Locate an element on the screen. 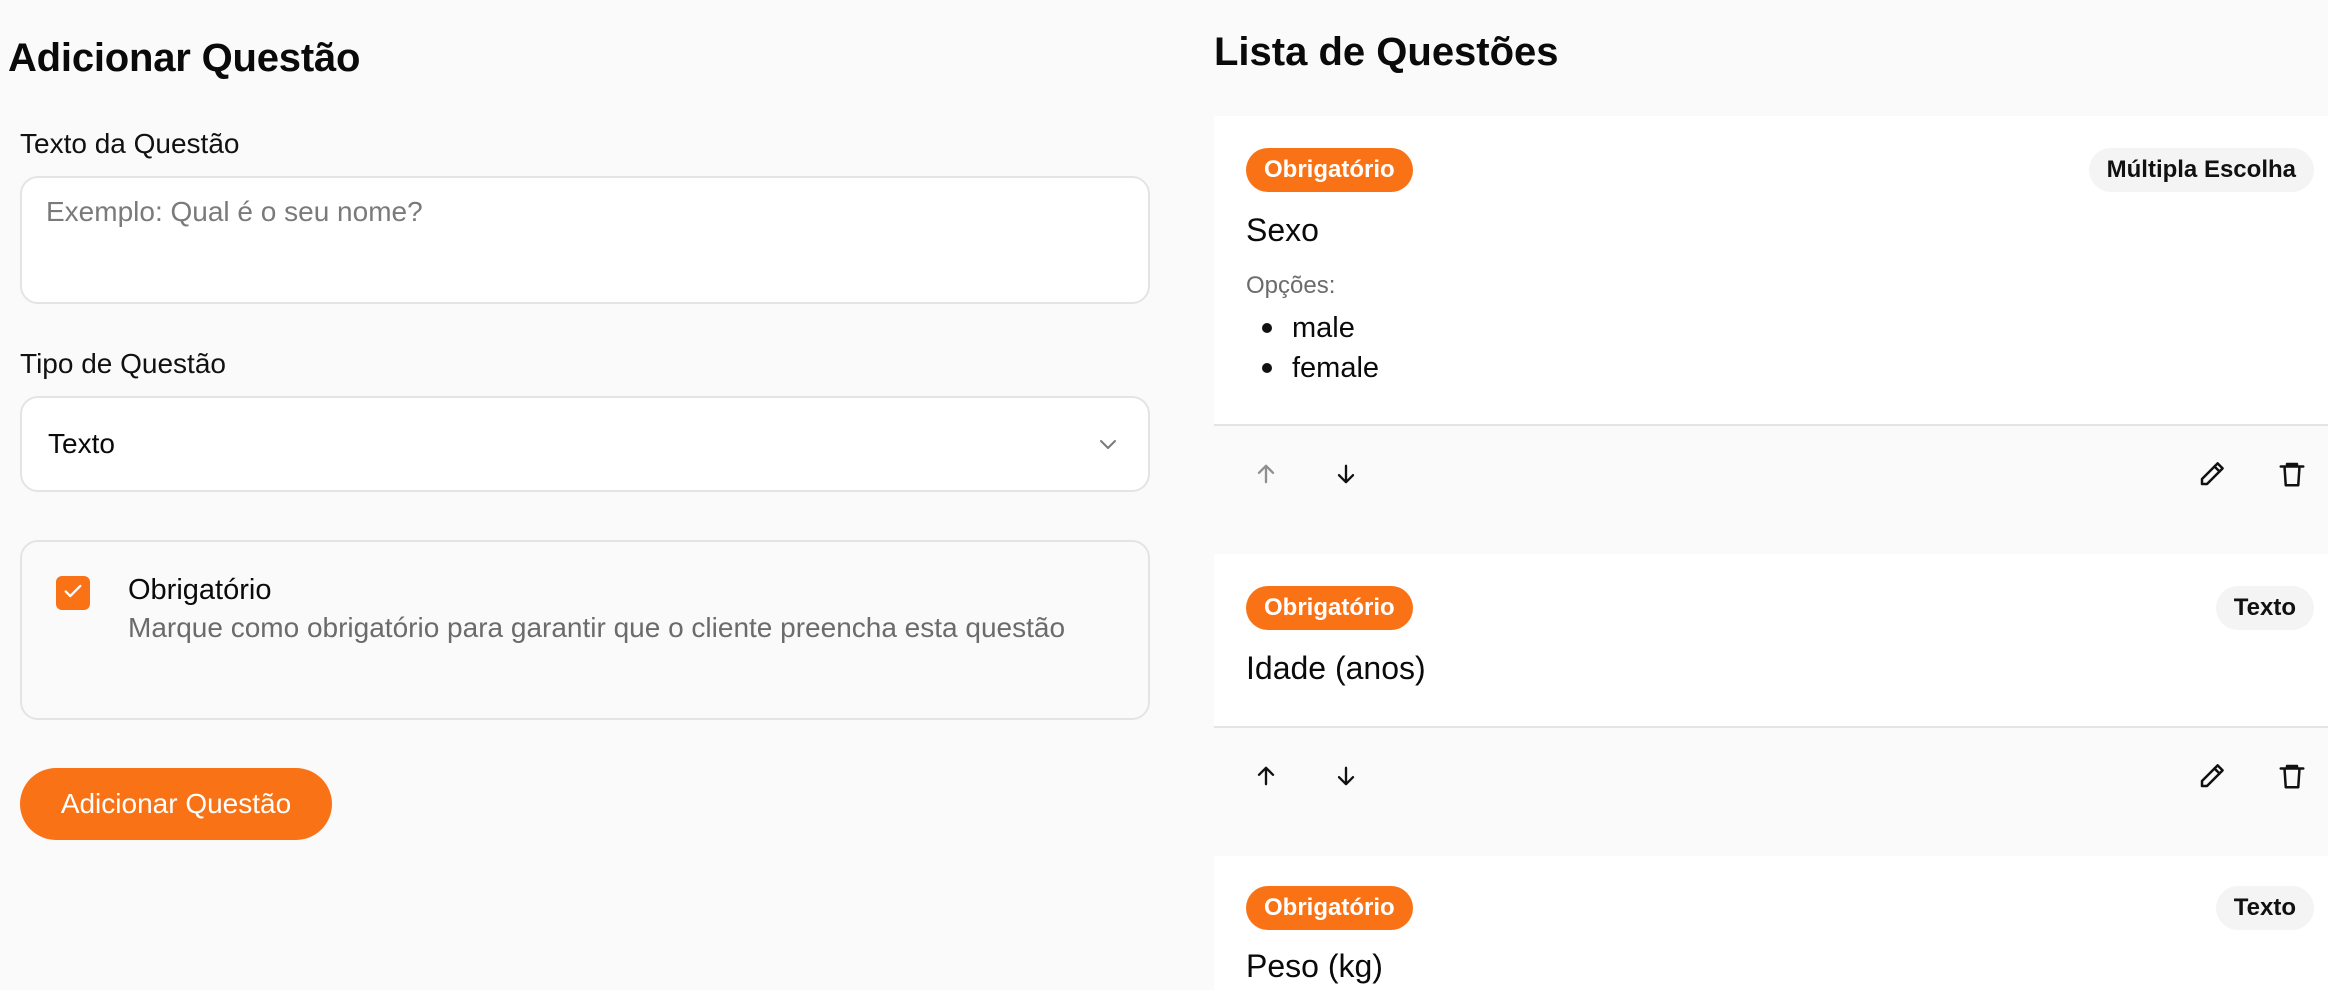 The width and height of the screenshot is (2328, 990). required-checkbox is located at coordinates (73, 593).